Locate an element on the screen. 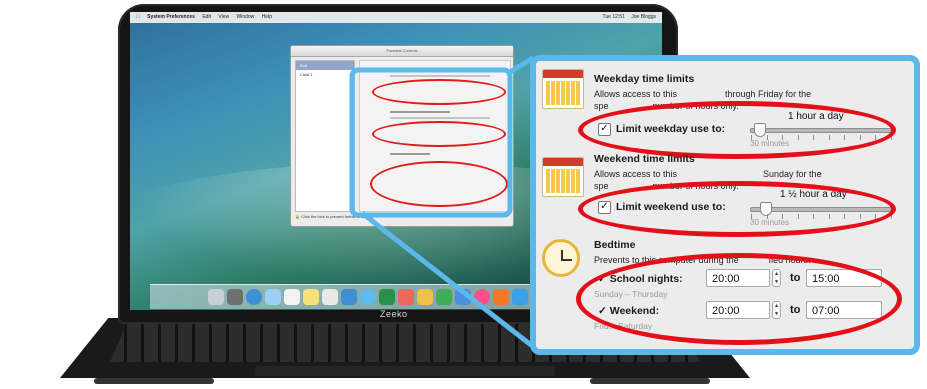 The height and width of the screenshot is (389, 927). numbers-app-icon is located at coordinates (443, 297).